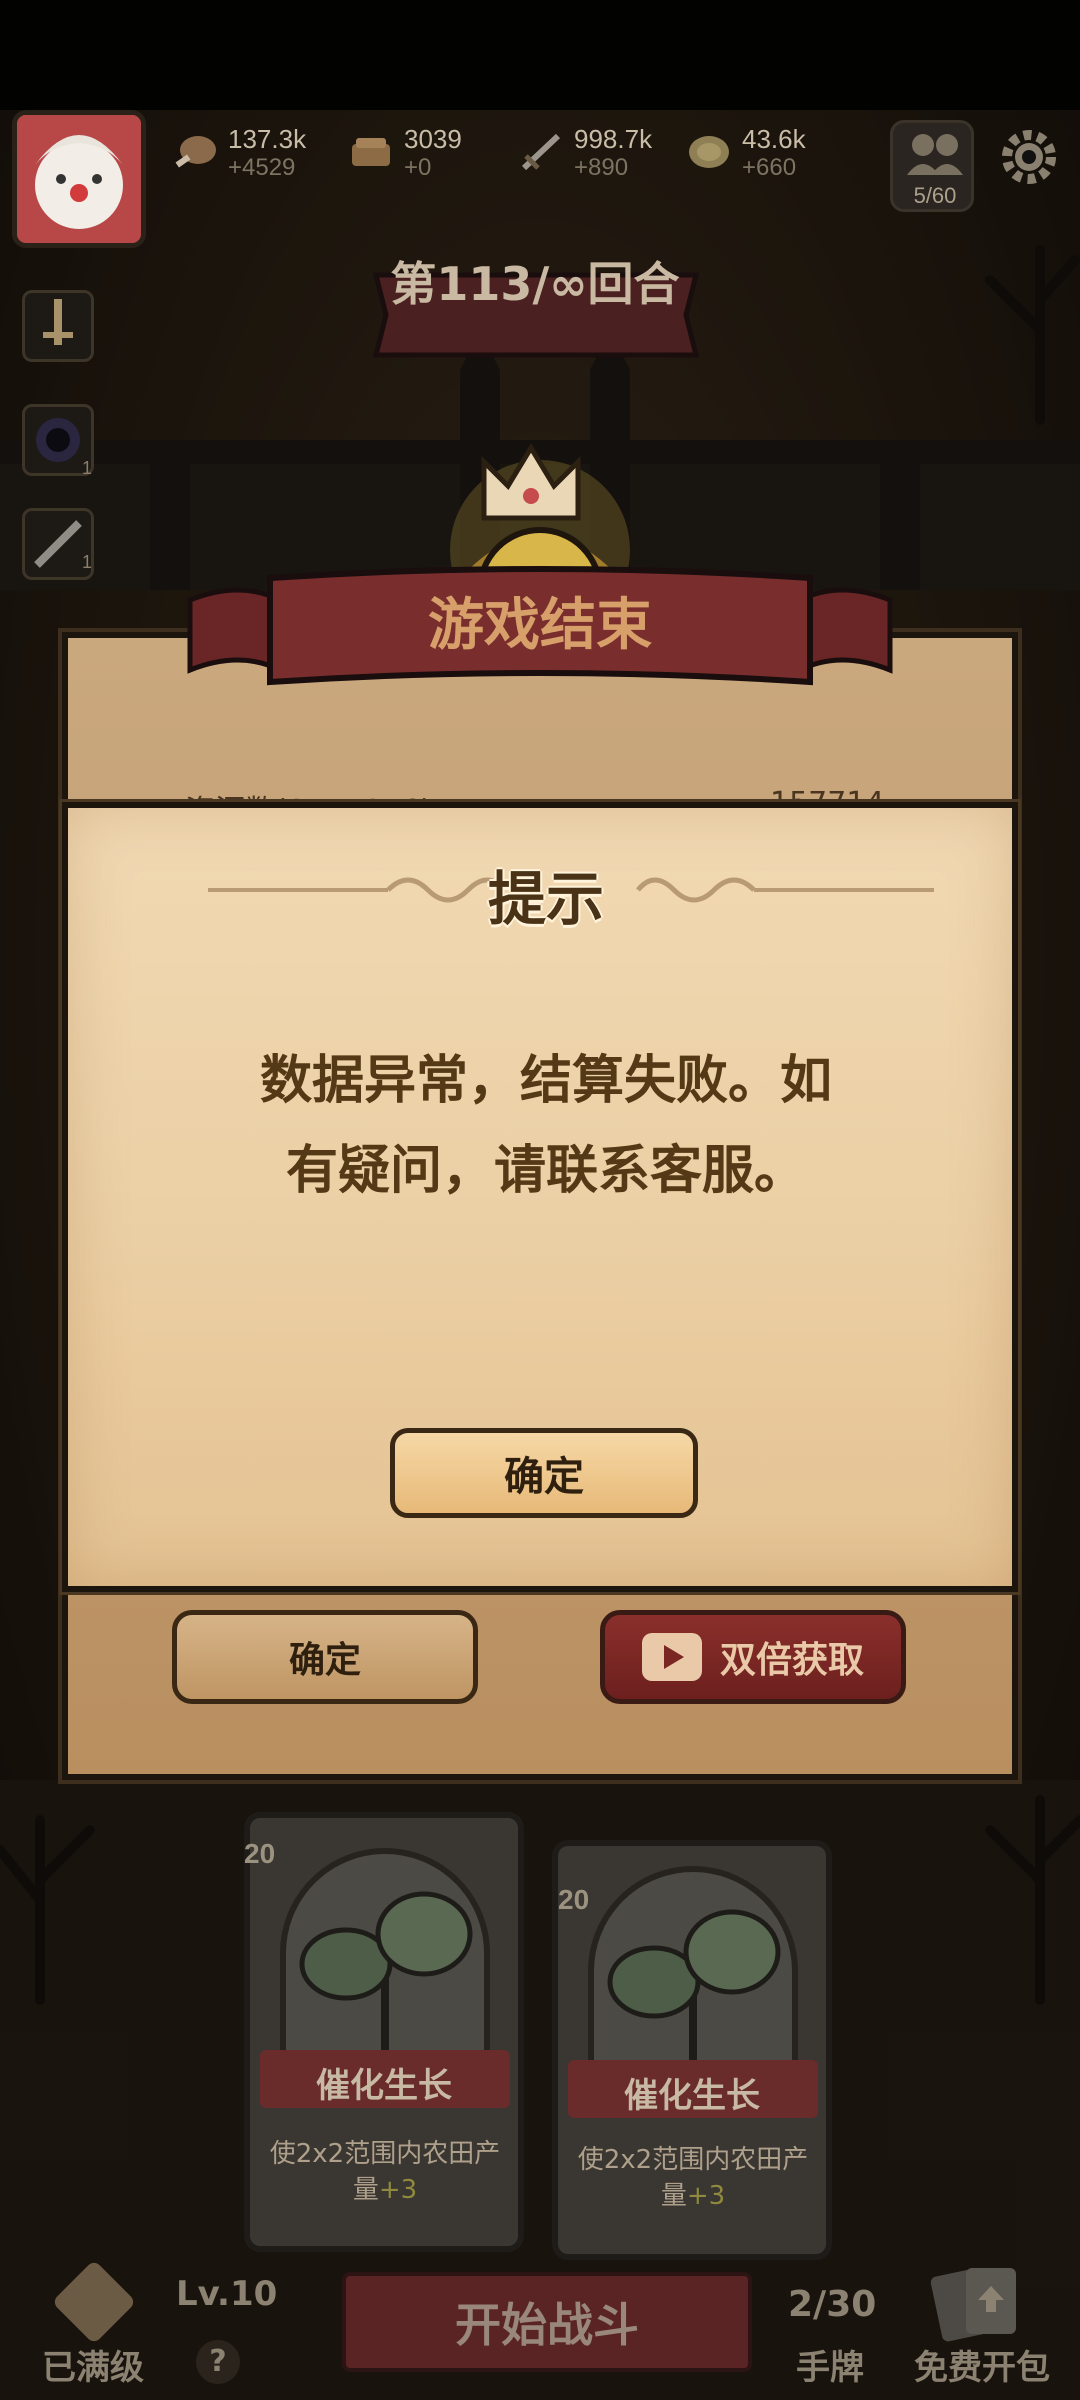 Image resolution: width=1080 pixels, height=2400 pixels. I want to click on resource-coin-value: 43.6k, so click(774, 139).